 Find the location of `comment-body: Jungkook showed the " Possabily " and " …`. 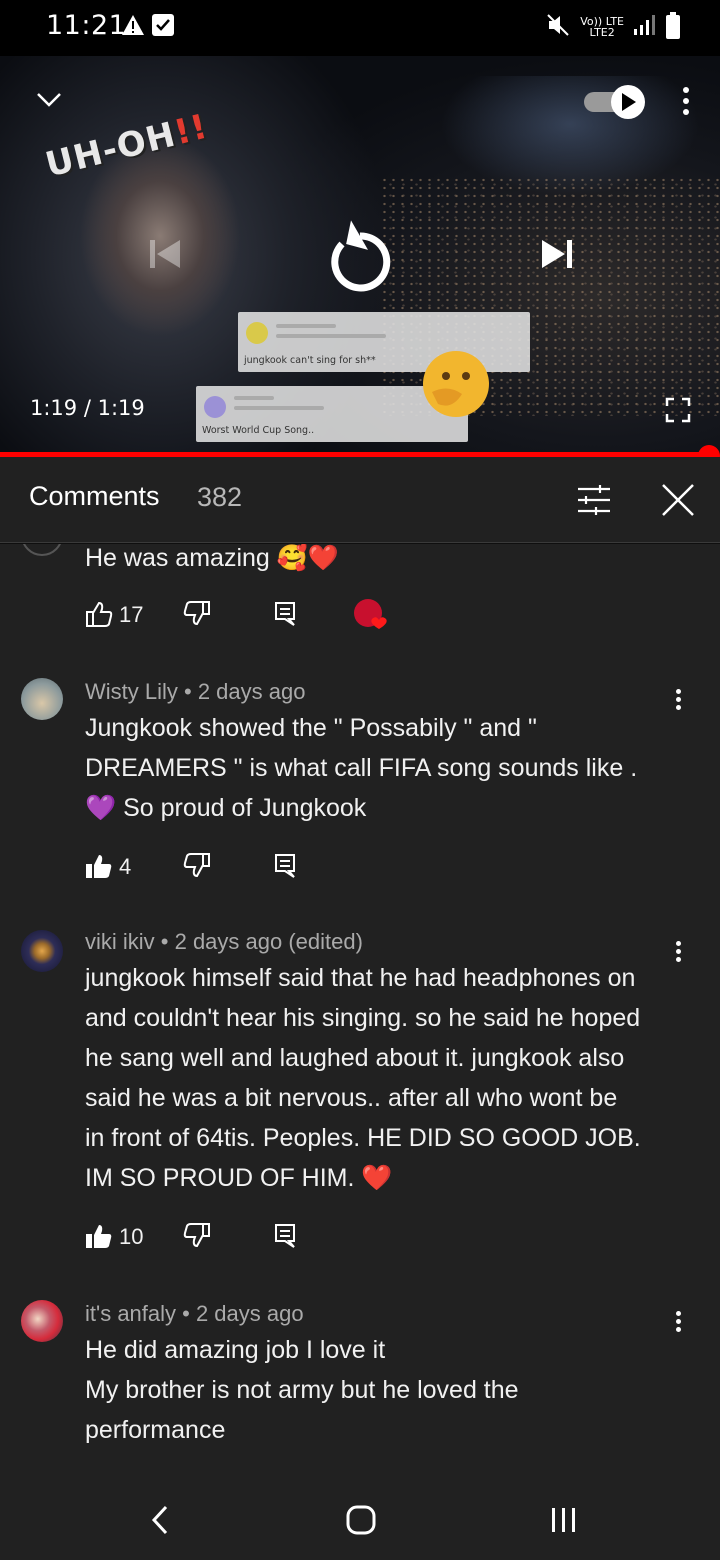

comment-body: Jungkook showed the " Possabily " and " … is located at coordinates (361, 768).